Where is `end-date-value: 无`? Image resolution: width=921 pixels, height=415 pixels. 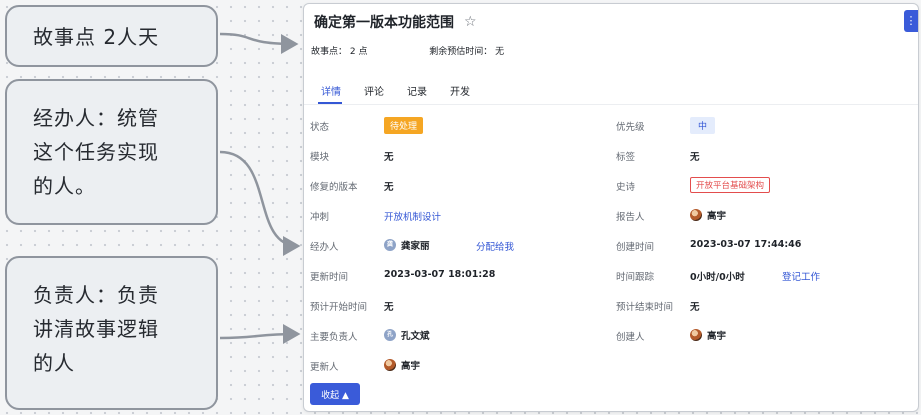 end-date-value: 无 is located at coordinates (695, 306).